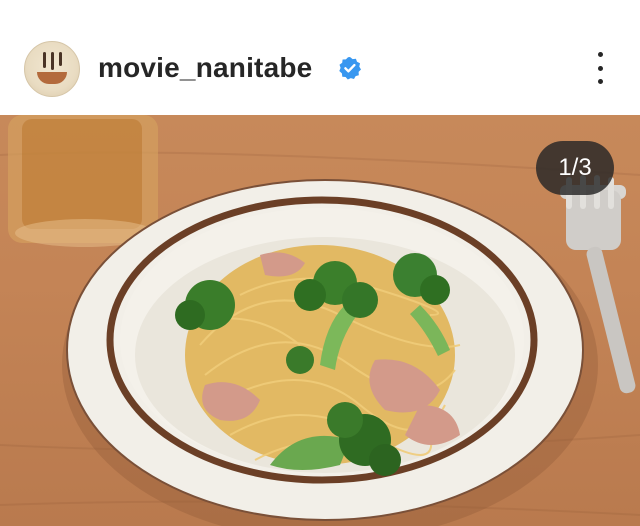 The width and height of the screenshot is (640, 526). What do you see at coordinates (205, 68) in the screenshot?
I see `username: movie_nanitabe` at bounding box center [205, 68].